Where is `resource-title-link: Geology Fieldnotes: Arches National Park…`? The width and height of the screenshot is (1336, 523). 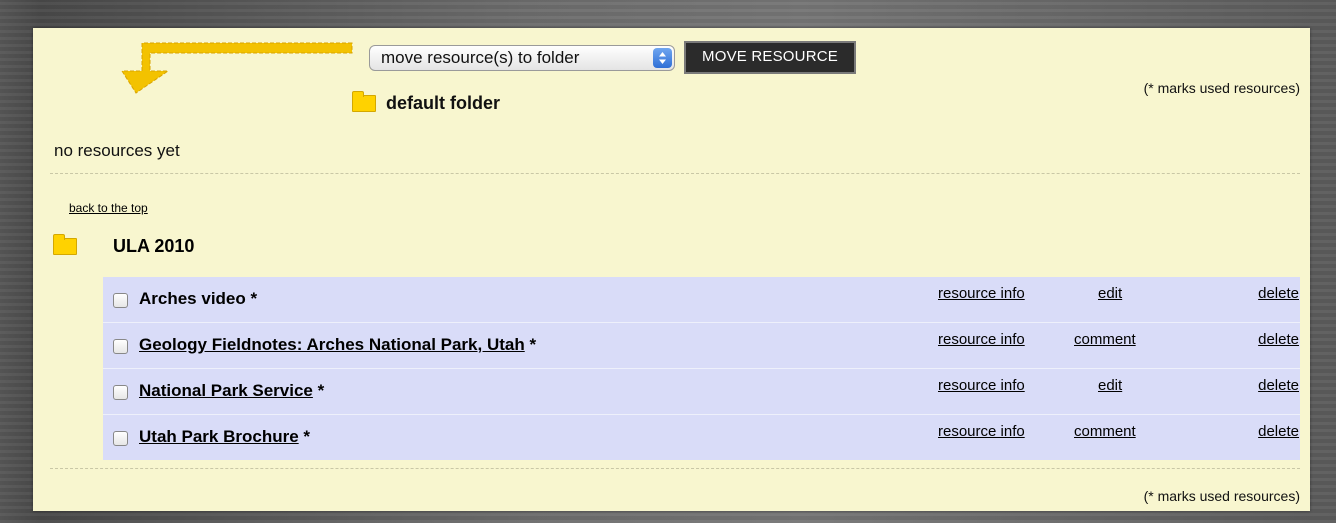 resource-title-link: Geology Fieldnotes: Arches National Park… is located at coordinates (332, 344).